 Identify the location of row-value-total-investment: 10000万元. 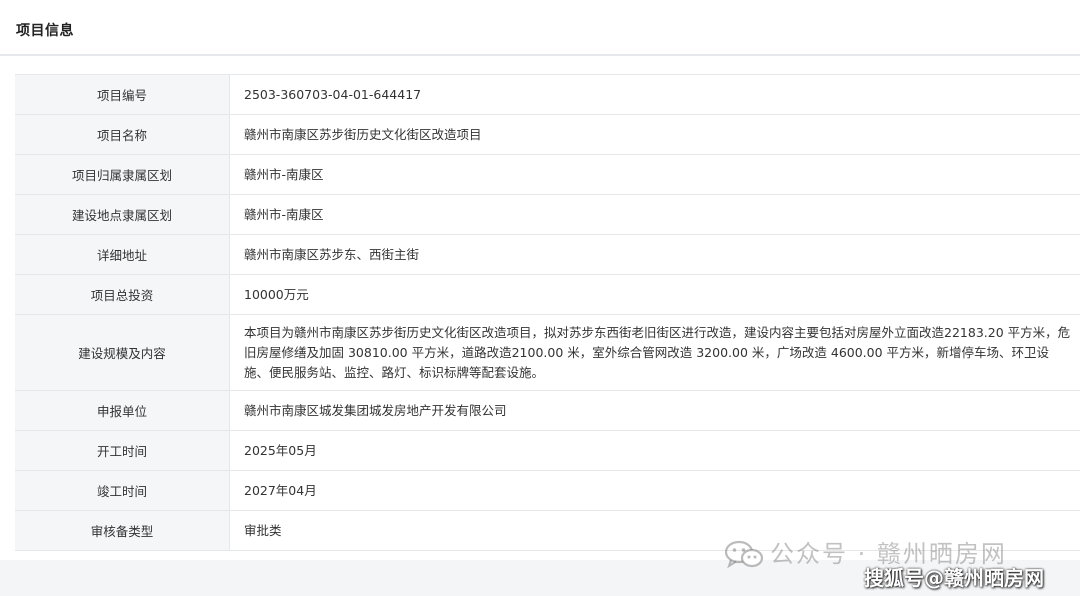
(654, 294).